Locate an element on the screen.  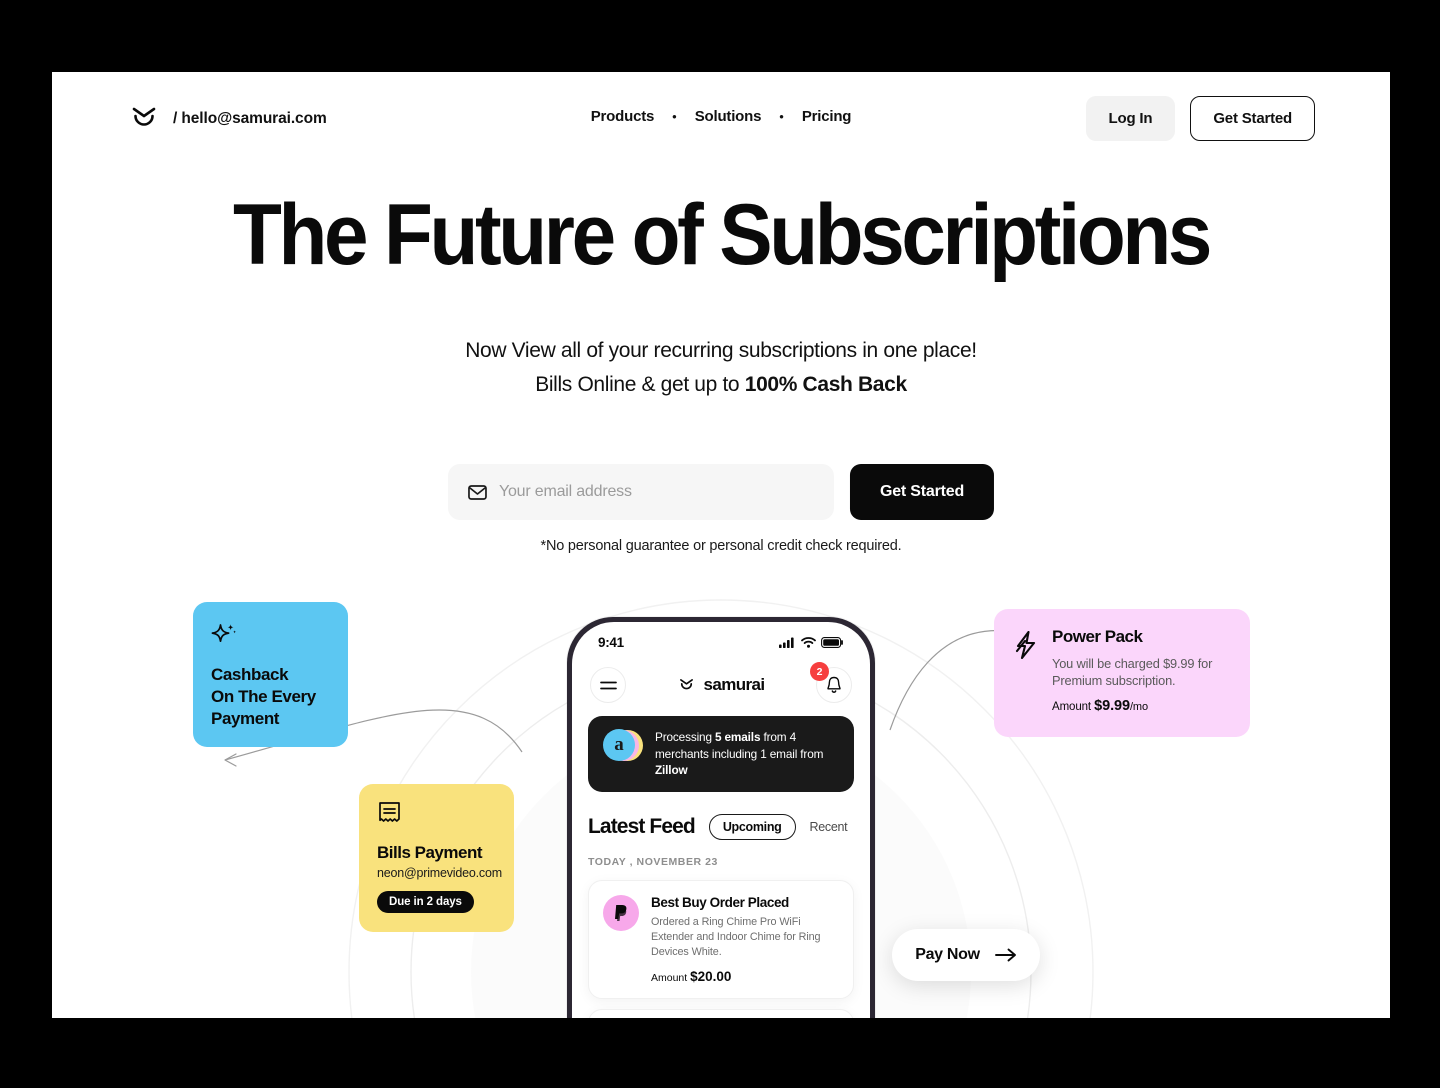
phone-app-bar: samurai 2 is located at coordinates (721, 685).